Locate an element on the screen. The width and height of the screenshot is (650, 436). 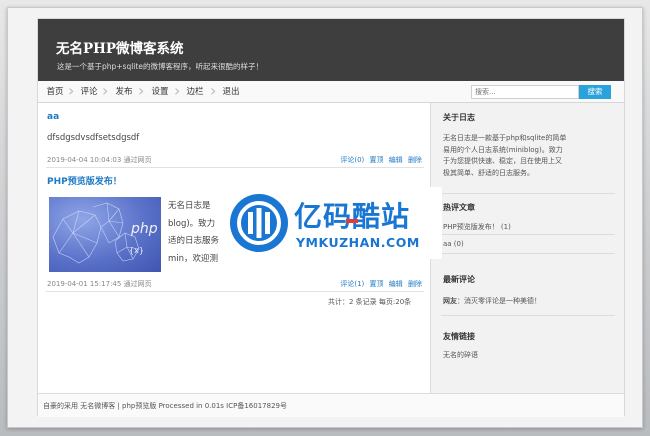
post-thumbnail-image: php {x} is located at coordinates (105, 234).